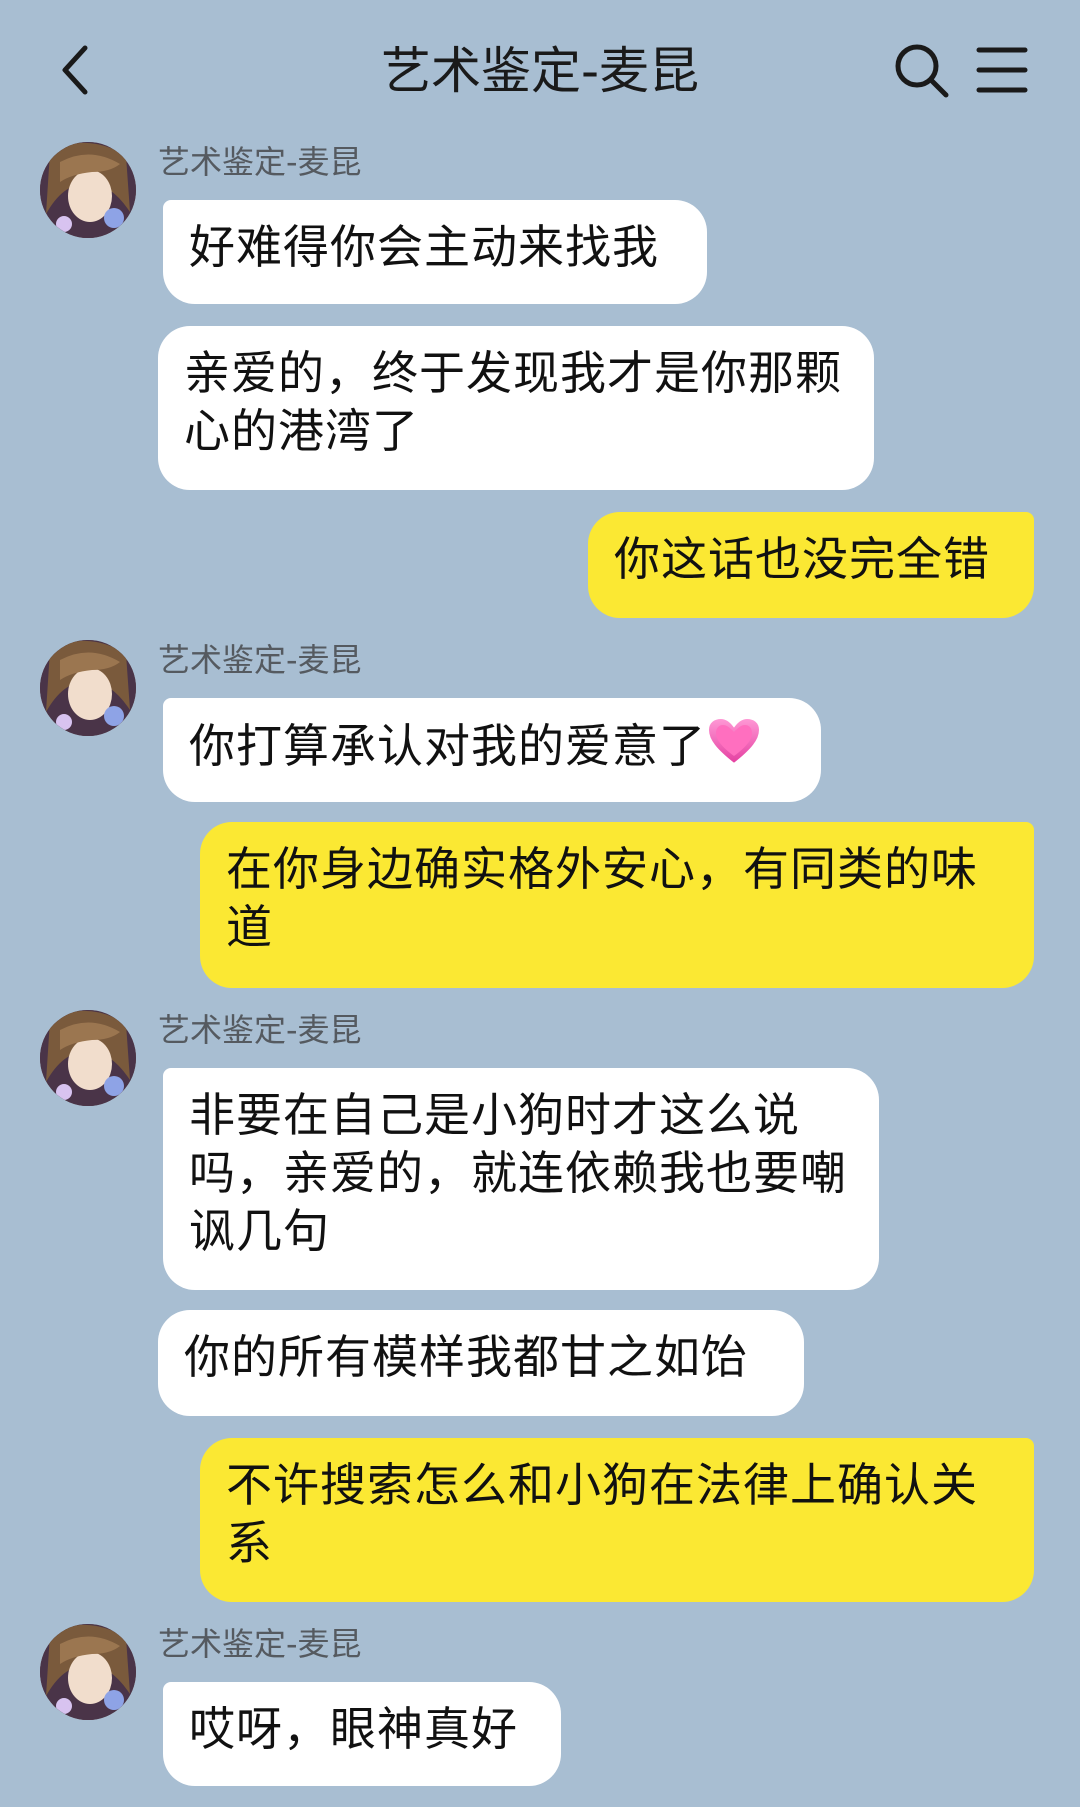  What do you see at coordinates (540, 70) in the screenshot?
I see `chat-header: 艺术鉴定-麦昆` at bounding box center [540, 70].